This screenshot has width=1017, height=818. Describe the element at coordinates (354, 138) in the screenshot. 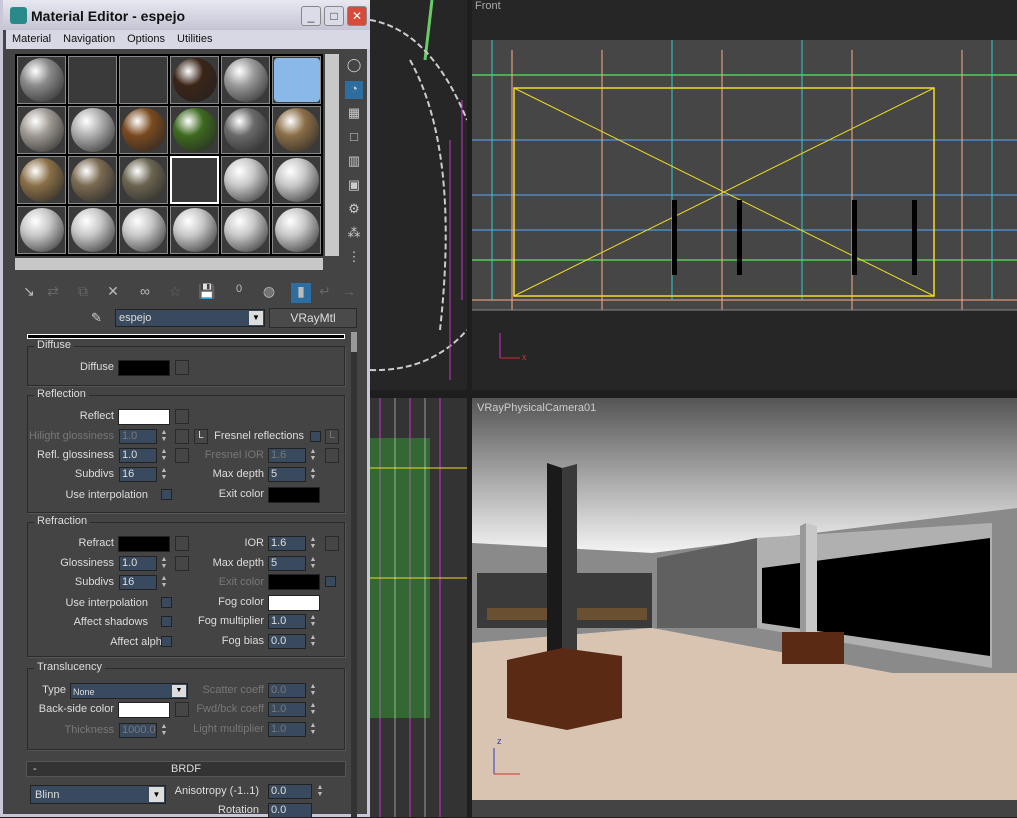

I see `sample-uv-icon: □` at that location.